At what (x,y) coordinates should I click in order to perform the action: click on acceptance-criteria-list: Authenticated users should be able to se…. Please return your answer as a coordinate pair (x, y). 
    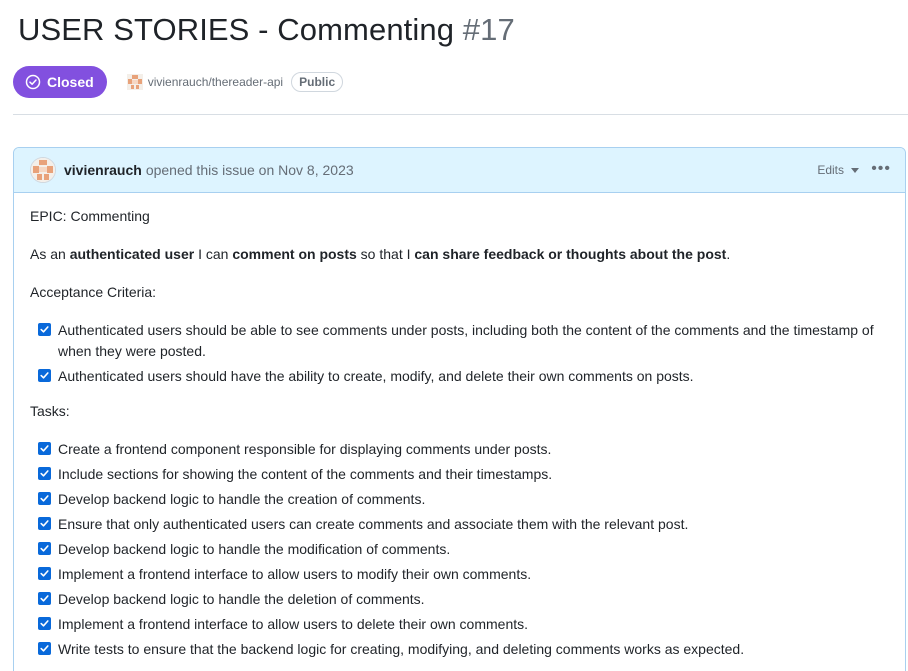
    Looking at the image, I should click on (459, 353).